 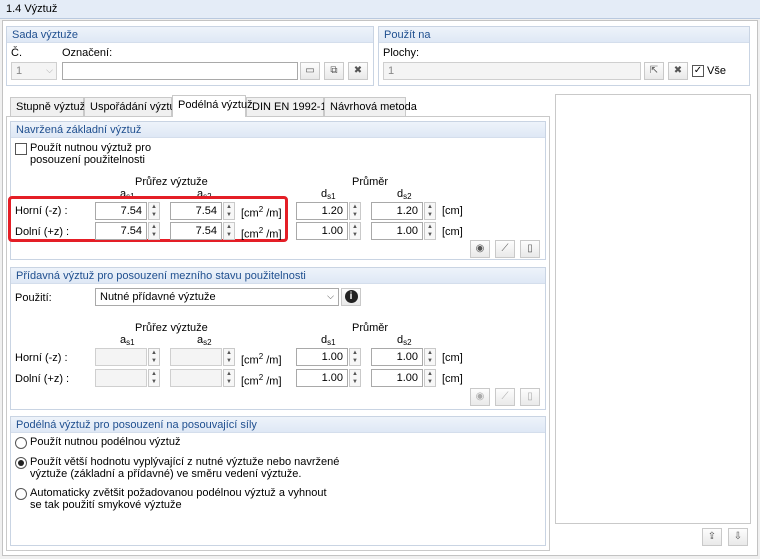 I want to click on tab-din-en-1992: DIN EN 1992-1-1, so click(x=291, y=106).